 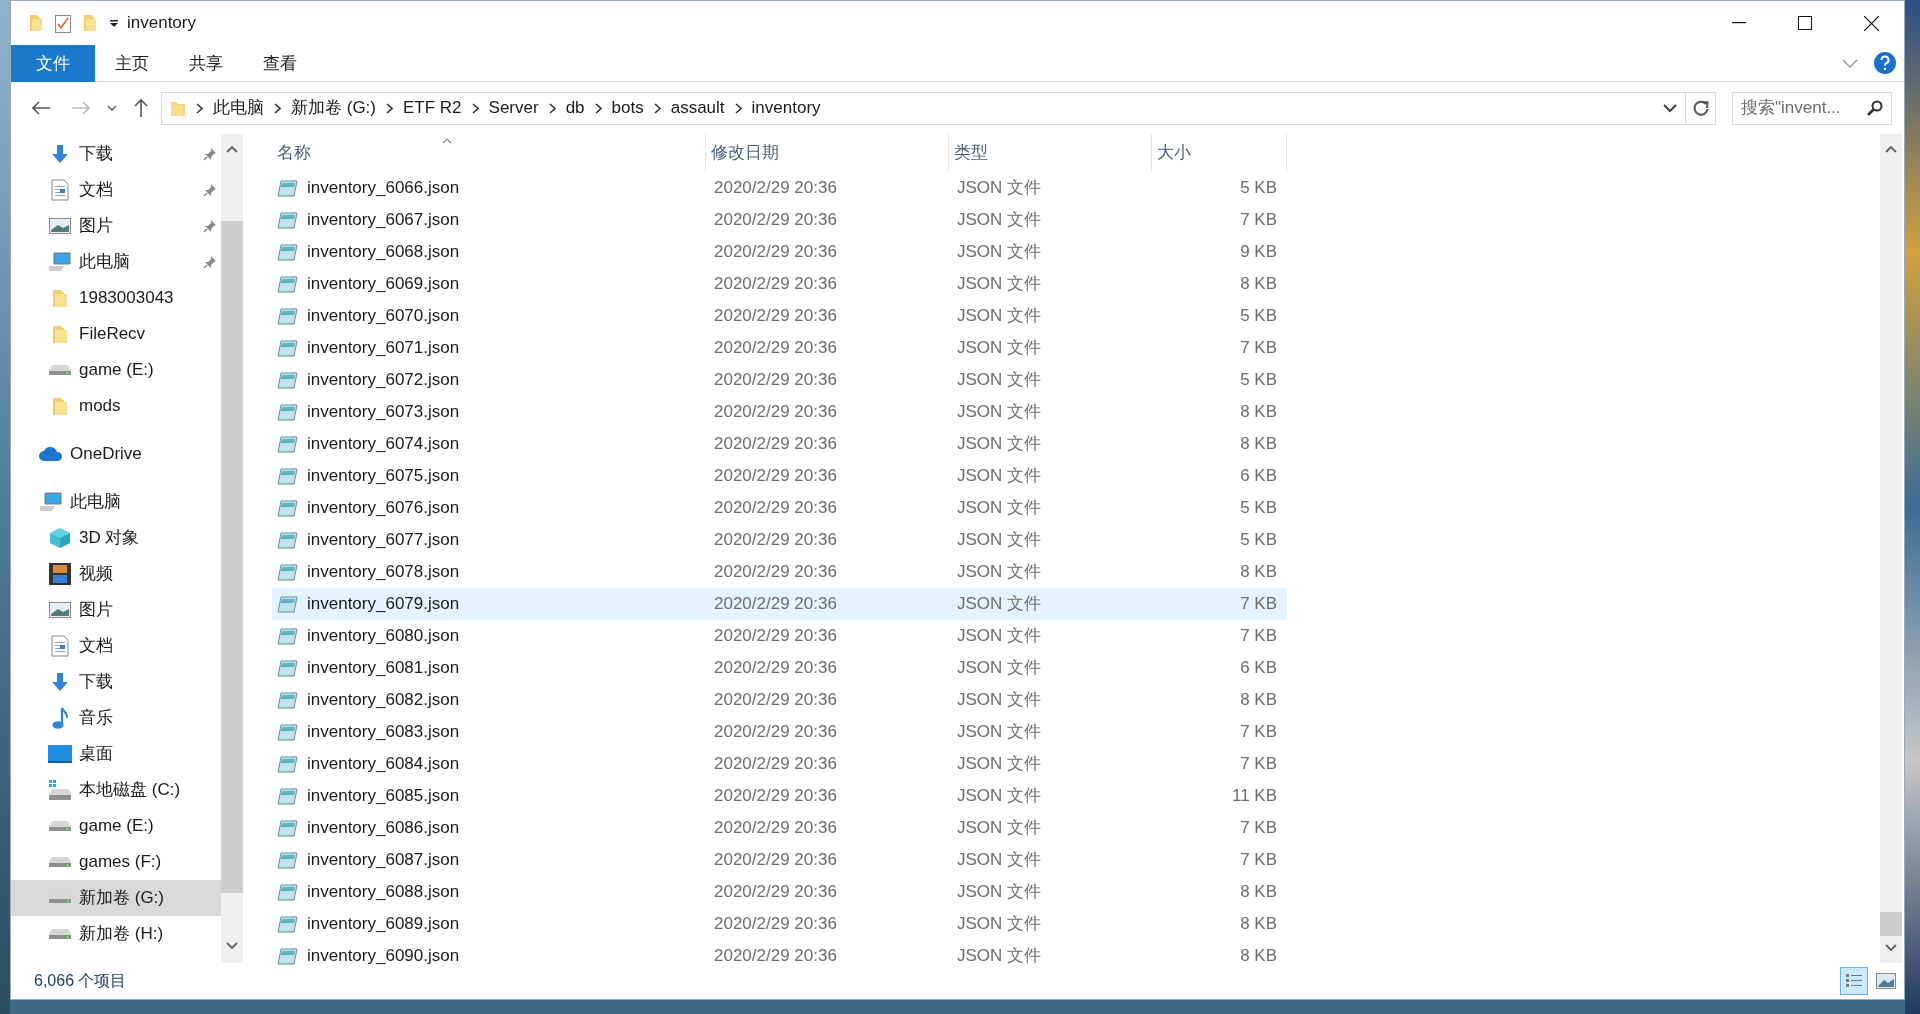 I want to click on file-row: inventory_6089.json 2020/2/29 20:36 JSON 文件 8 KB, so click(x=779, y=924).